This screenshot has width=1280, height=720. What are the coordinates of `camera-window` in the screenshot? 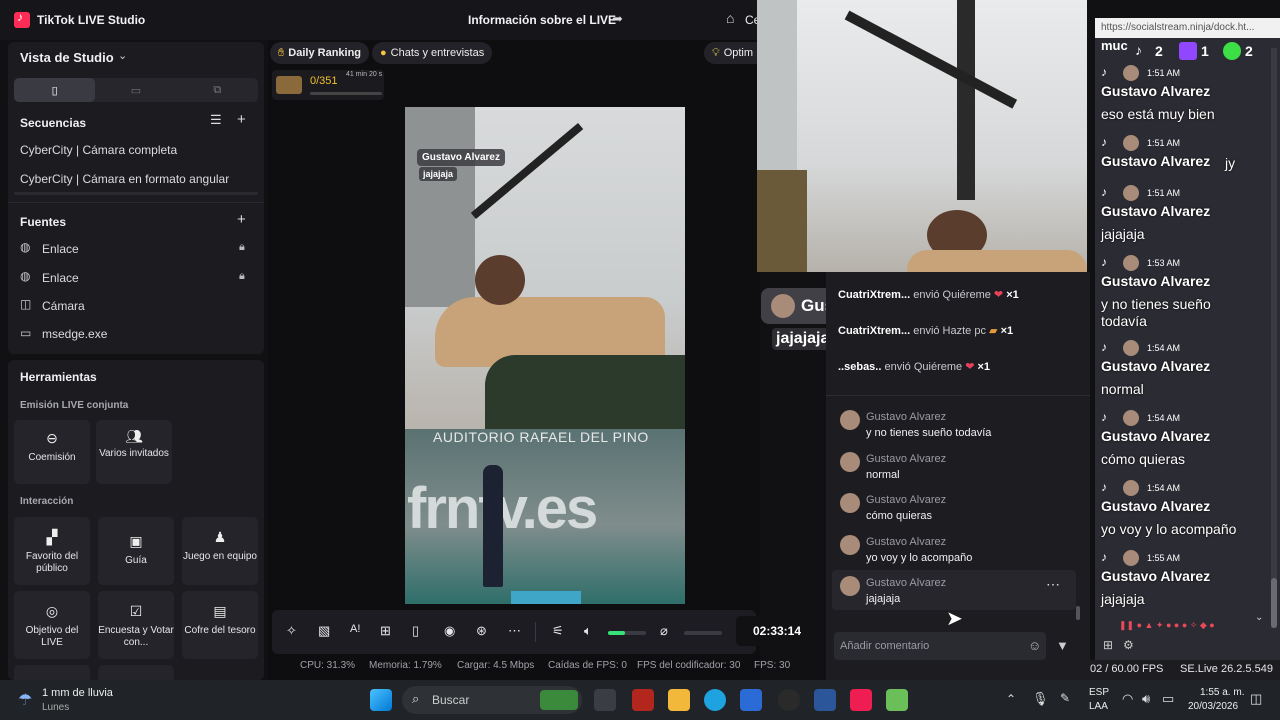 It's located at (922, 136).